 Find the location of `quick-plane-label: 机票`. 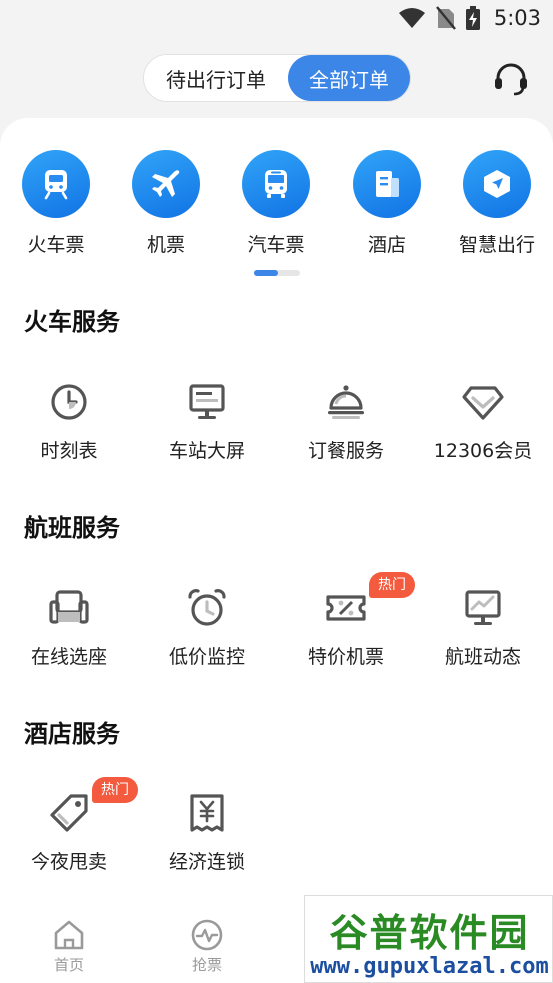

quick-plane-label: 机票 is located at coordinates (165, 245).